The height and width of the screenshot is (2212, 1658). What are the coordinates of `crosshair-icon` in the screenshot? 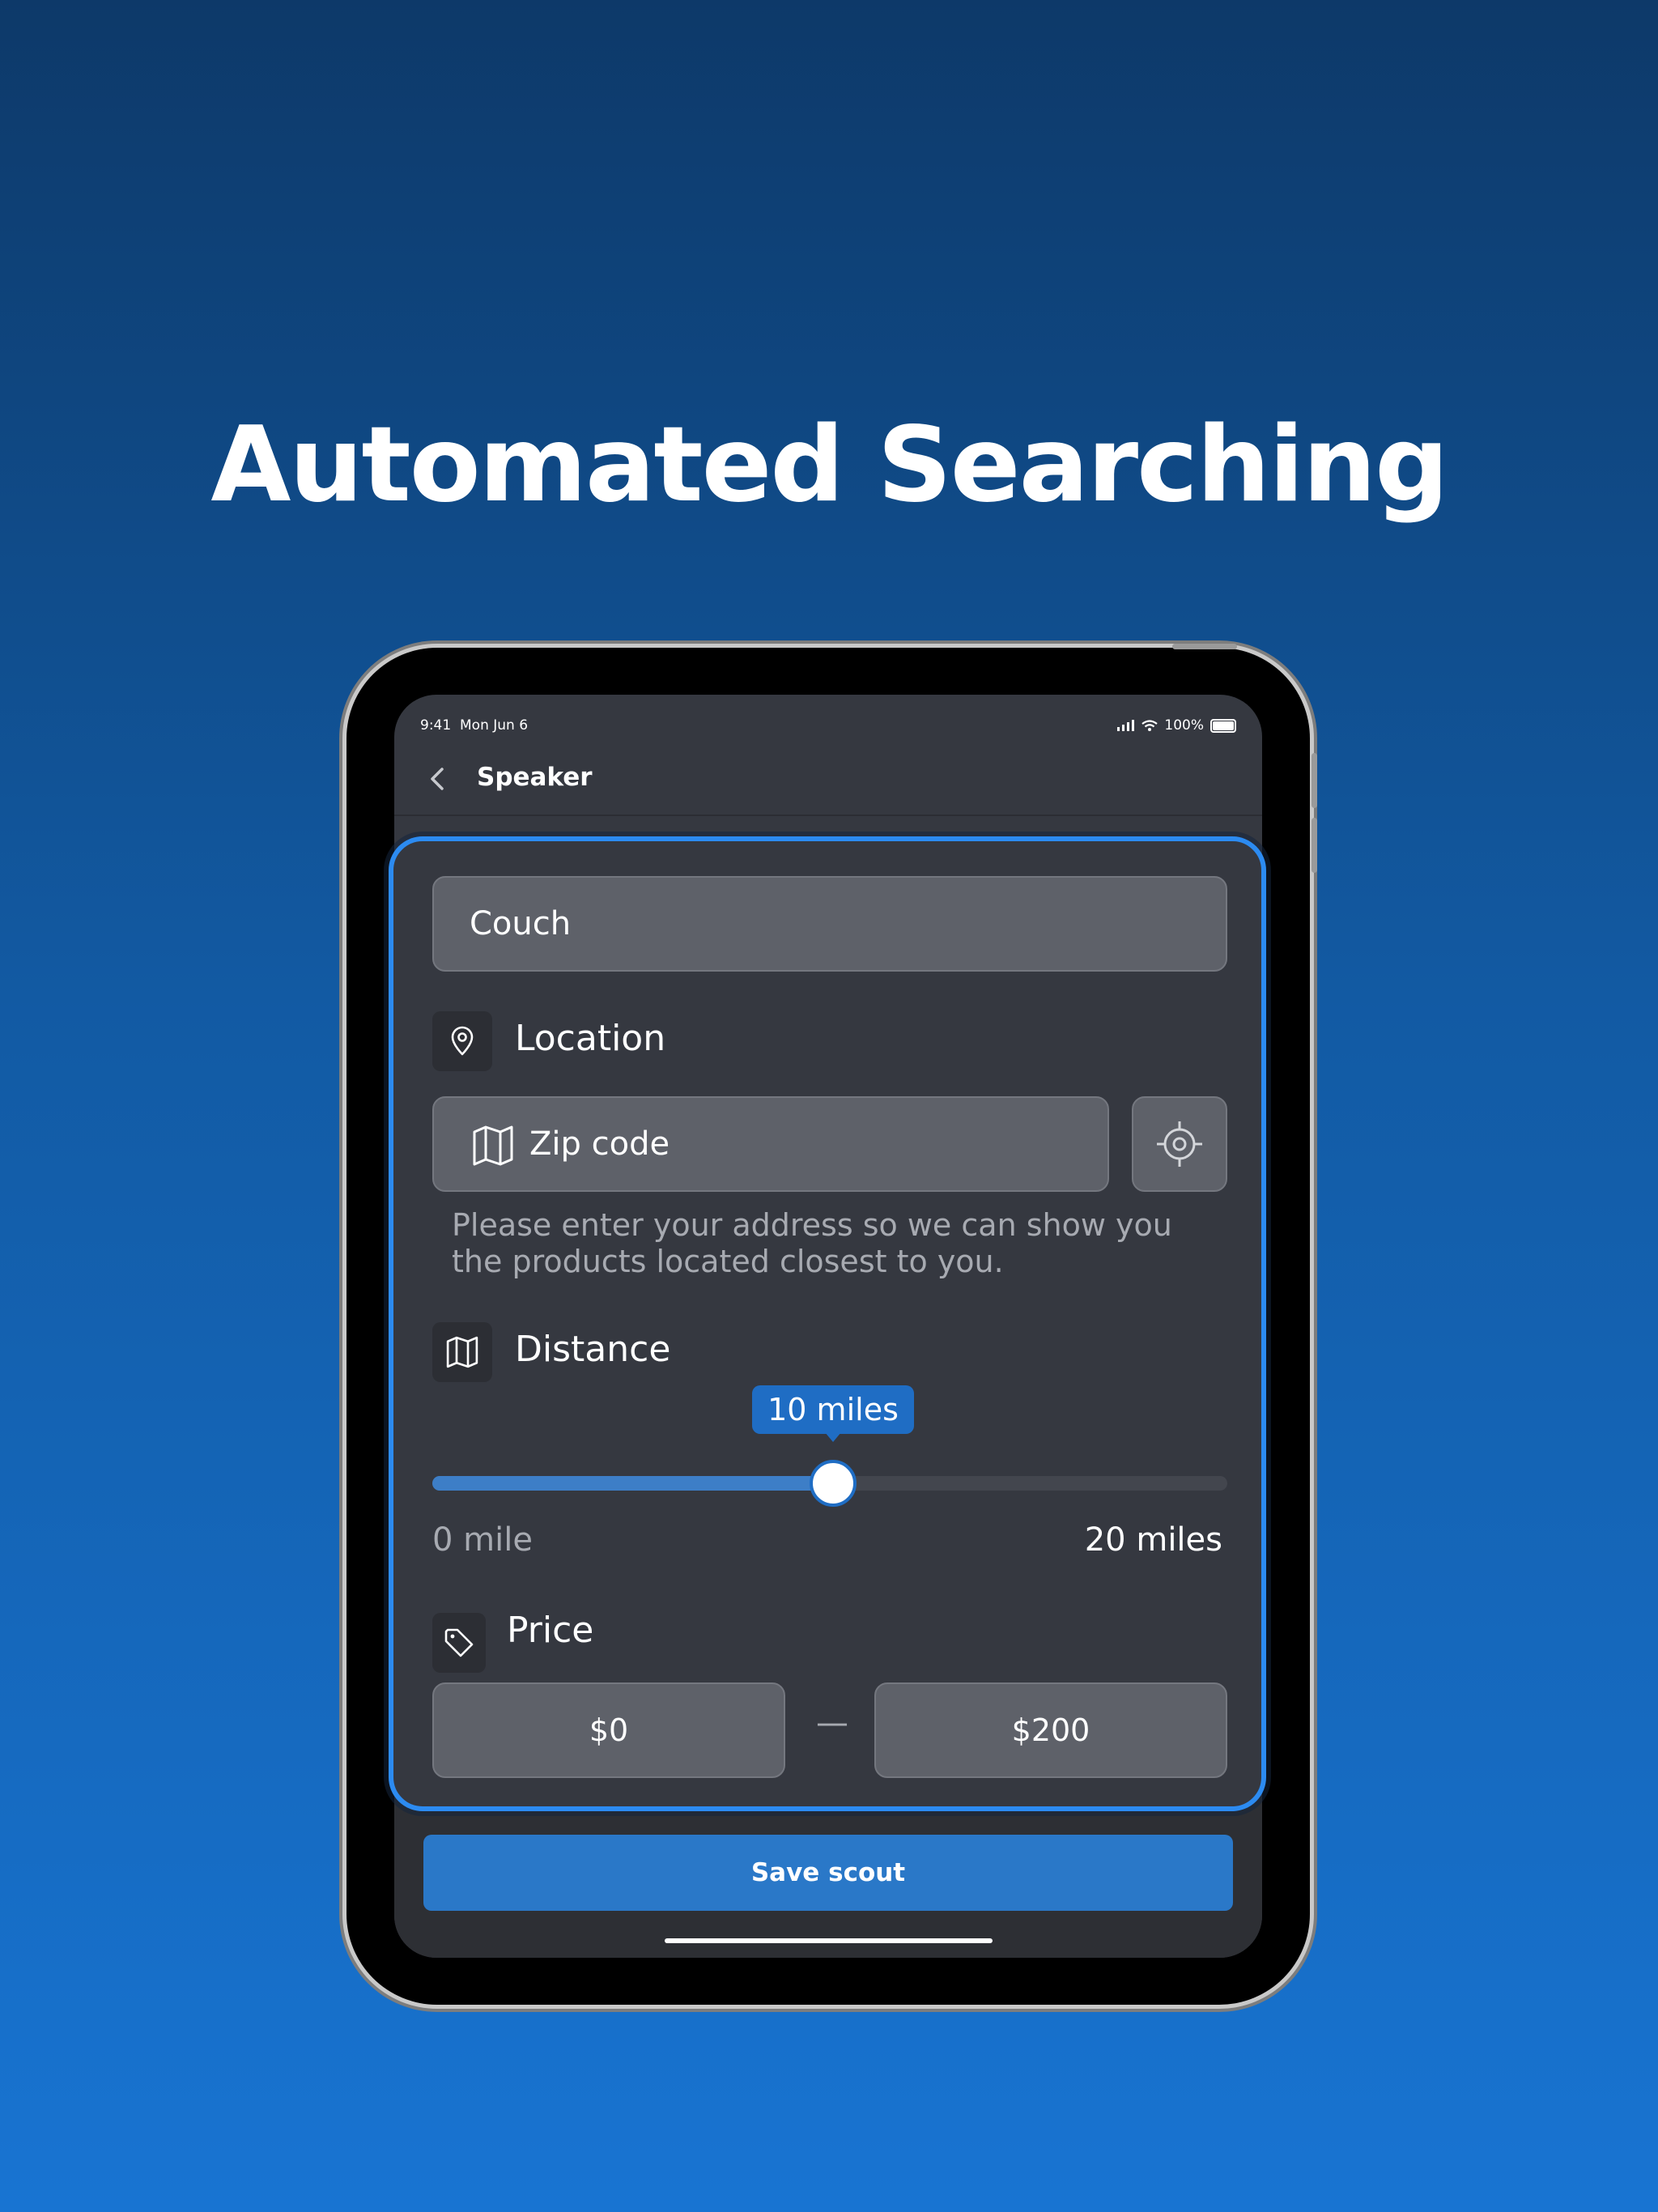 It's located at (1179, 1144).